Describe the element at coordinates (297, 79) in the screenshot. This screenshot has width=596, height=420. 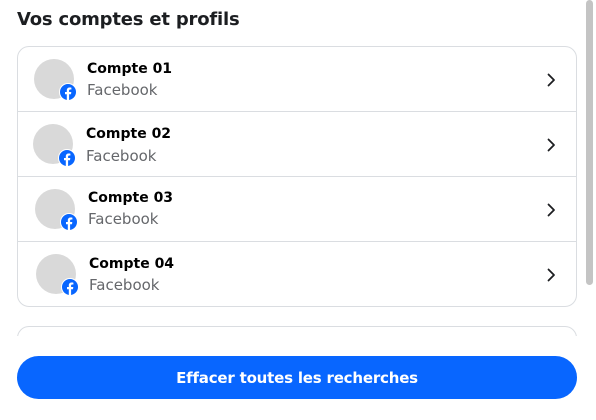
I see `account-row-1: Compte 01 Facebook` at that location.